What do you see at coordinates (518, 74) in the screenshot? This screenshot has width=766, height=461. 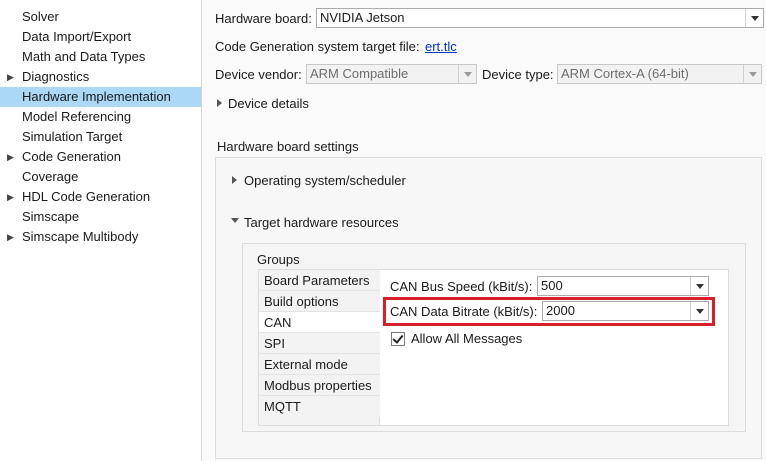 I see `device-type-label: Device type:` at bounding box center [518, 74].